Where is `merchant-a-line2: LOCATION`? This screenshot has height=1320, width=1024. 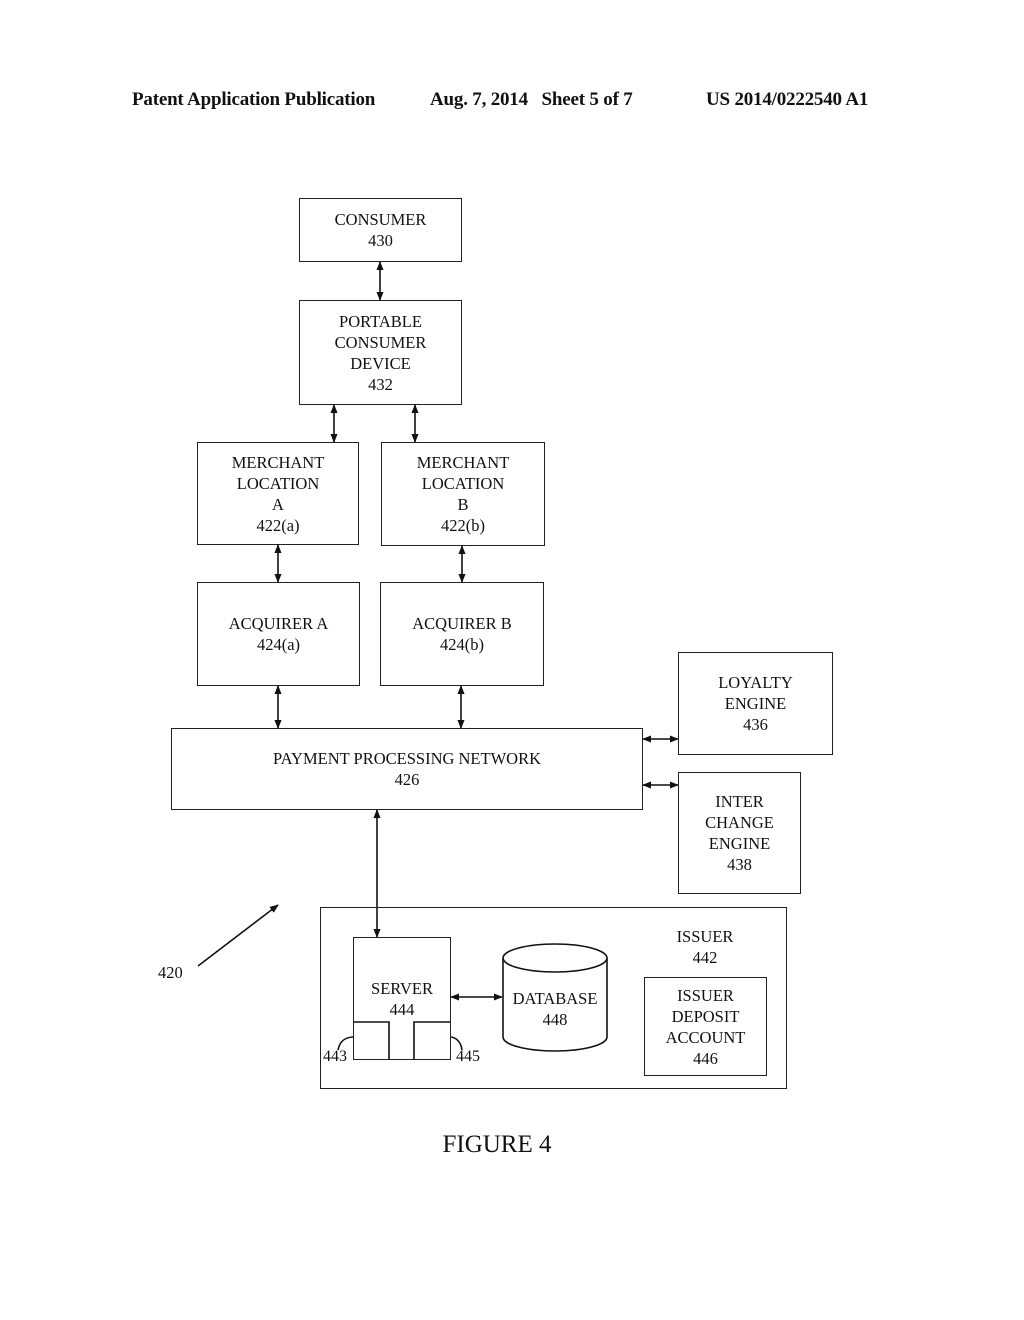
merchant-a-line2: LOCATION is located at coordinates (278, 483).